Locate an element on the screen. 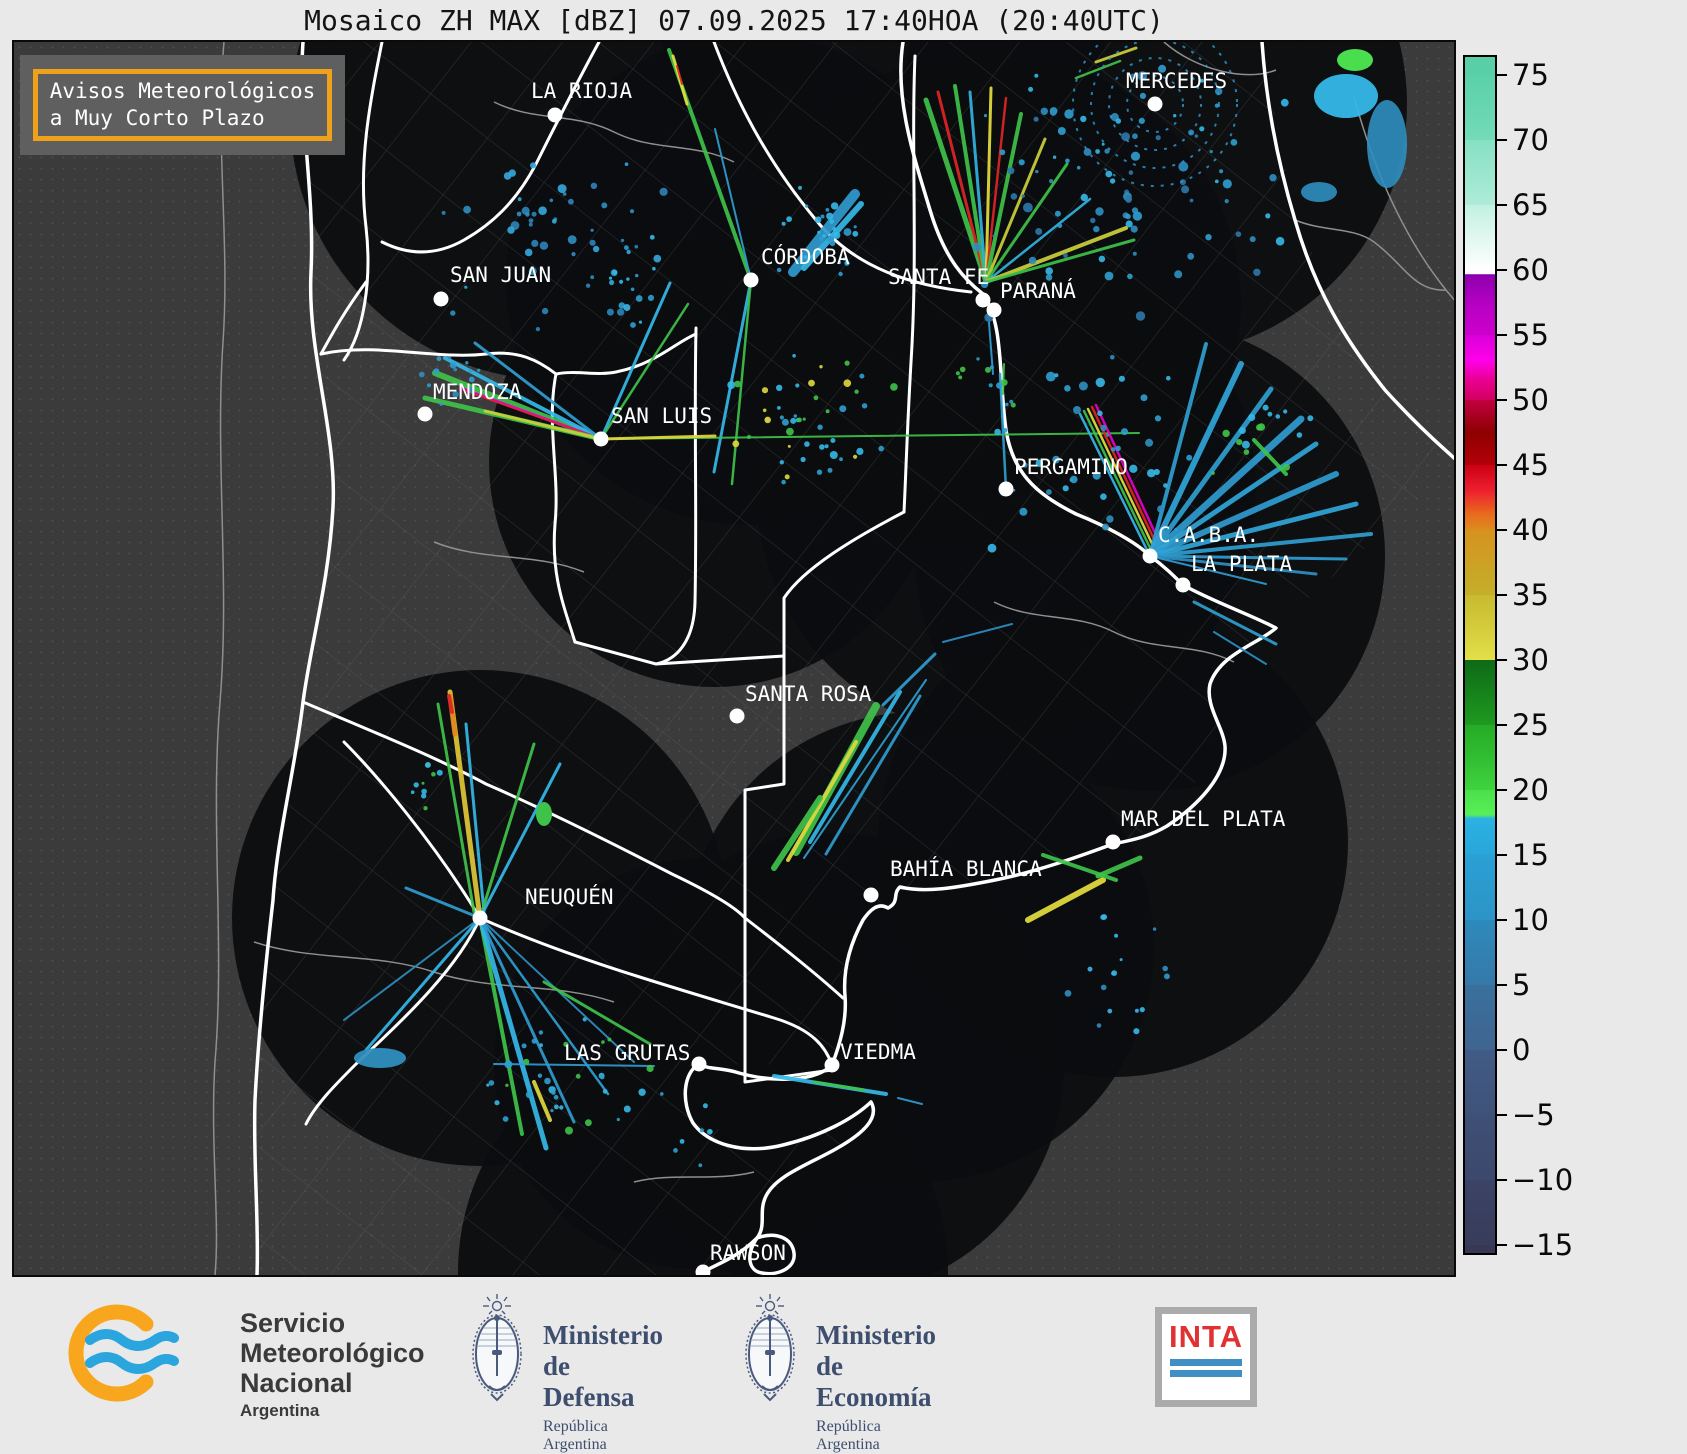  coat-of-arms-icon is located at coordinates (497, 1348).